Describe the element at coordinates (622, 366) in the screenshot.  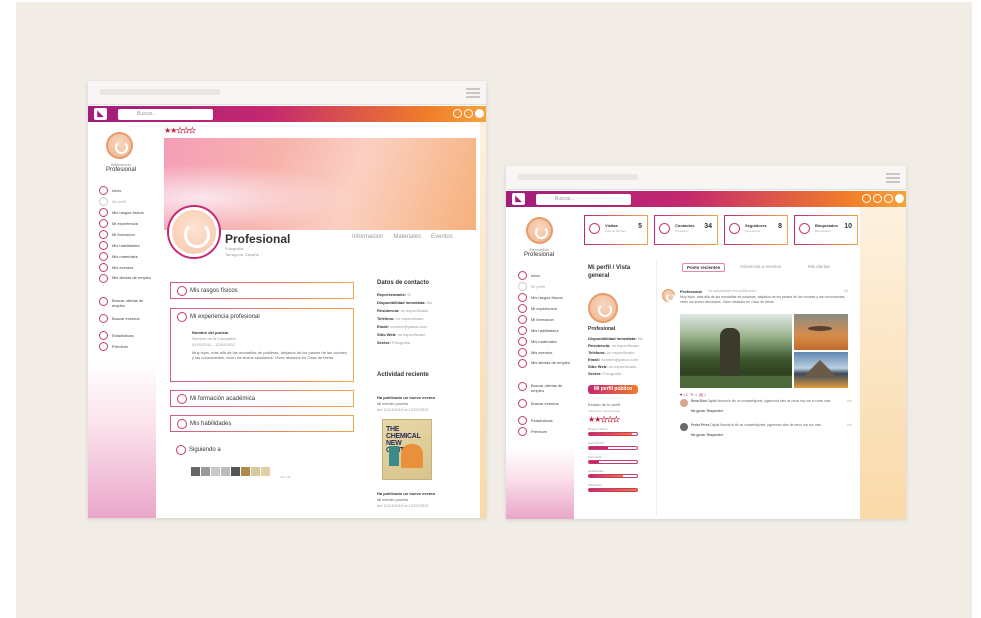
I see `contact-value: no especificado` at that location.